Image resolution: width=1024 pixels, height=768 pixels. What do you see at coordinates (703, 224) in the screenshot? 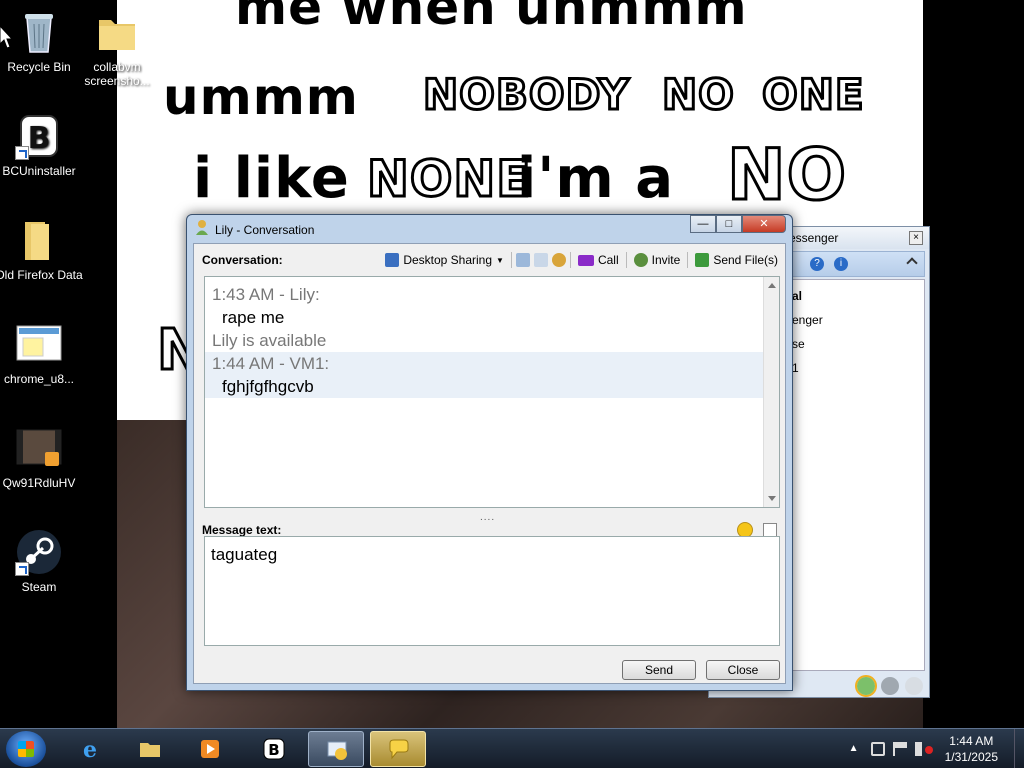
I see `minimize-button: —` at bounding box center [703, 224].